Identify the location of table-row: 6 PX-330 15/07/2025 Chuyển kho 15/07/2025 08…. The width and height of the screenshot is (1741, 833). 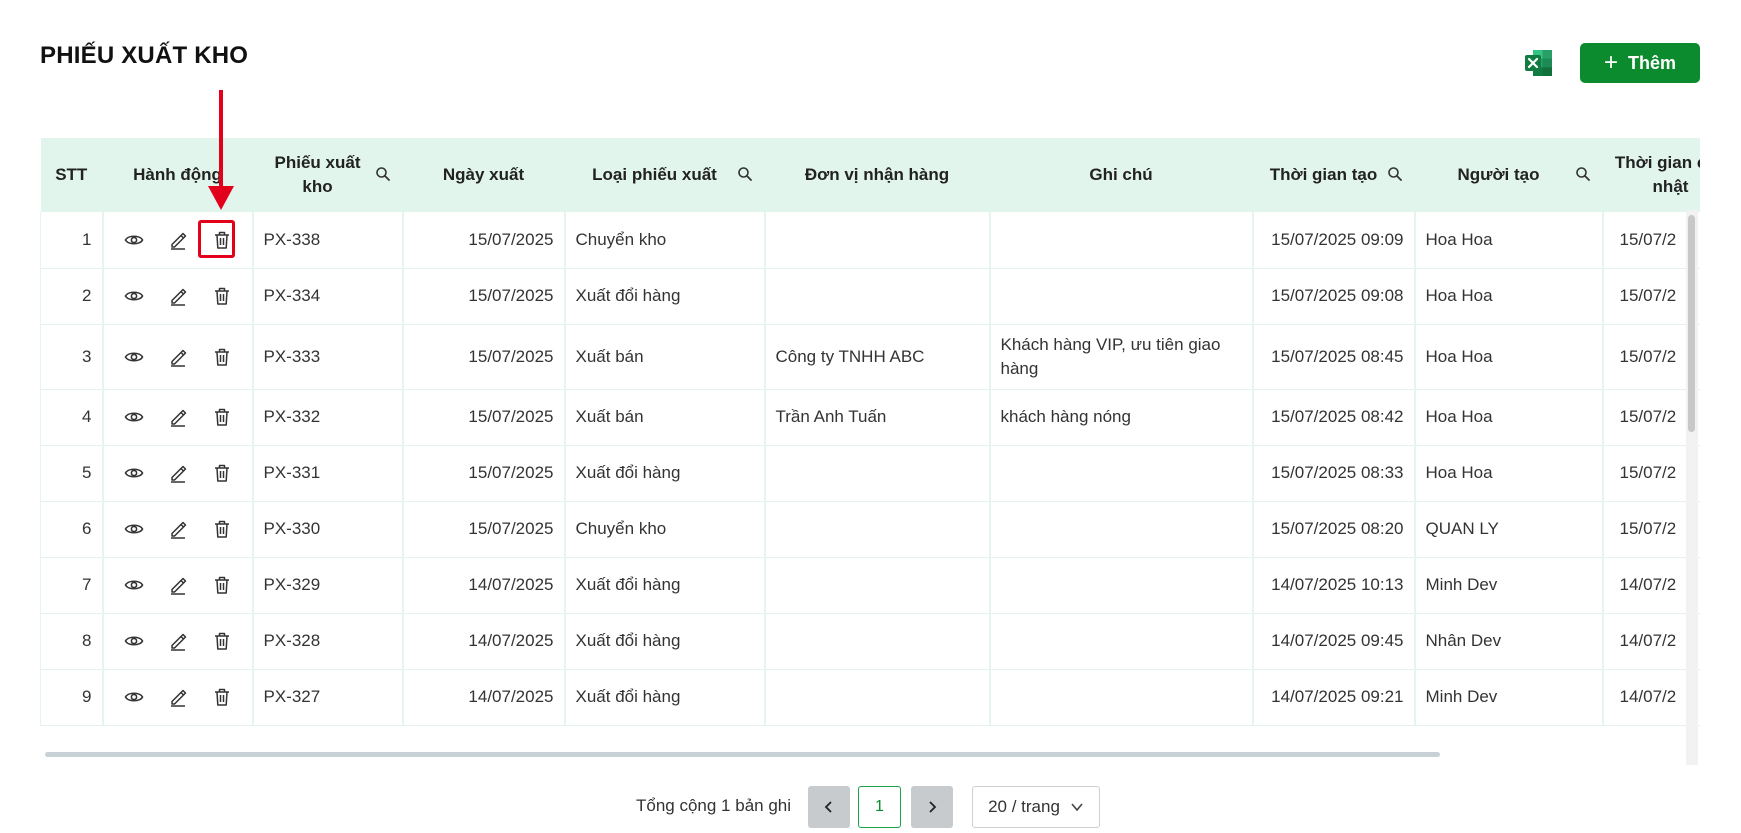
(870, 529).